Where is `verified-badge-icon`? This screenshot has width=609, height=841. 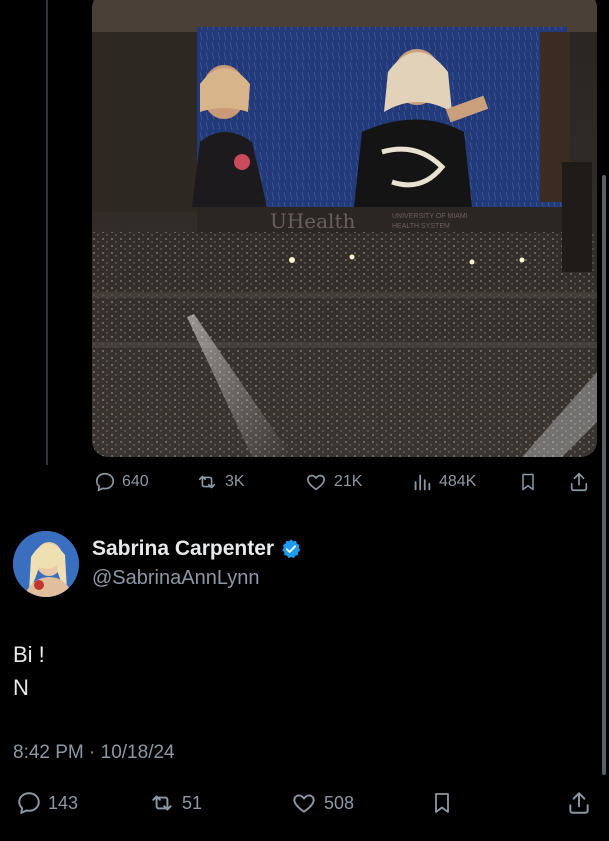
verified-badge-icon is located at coordinates (291, 548).